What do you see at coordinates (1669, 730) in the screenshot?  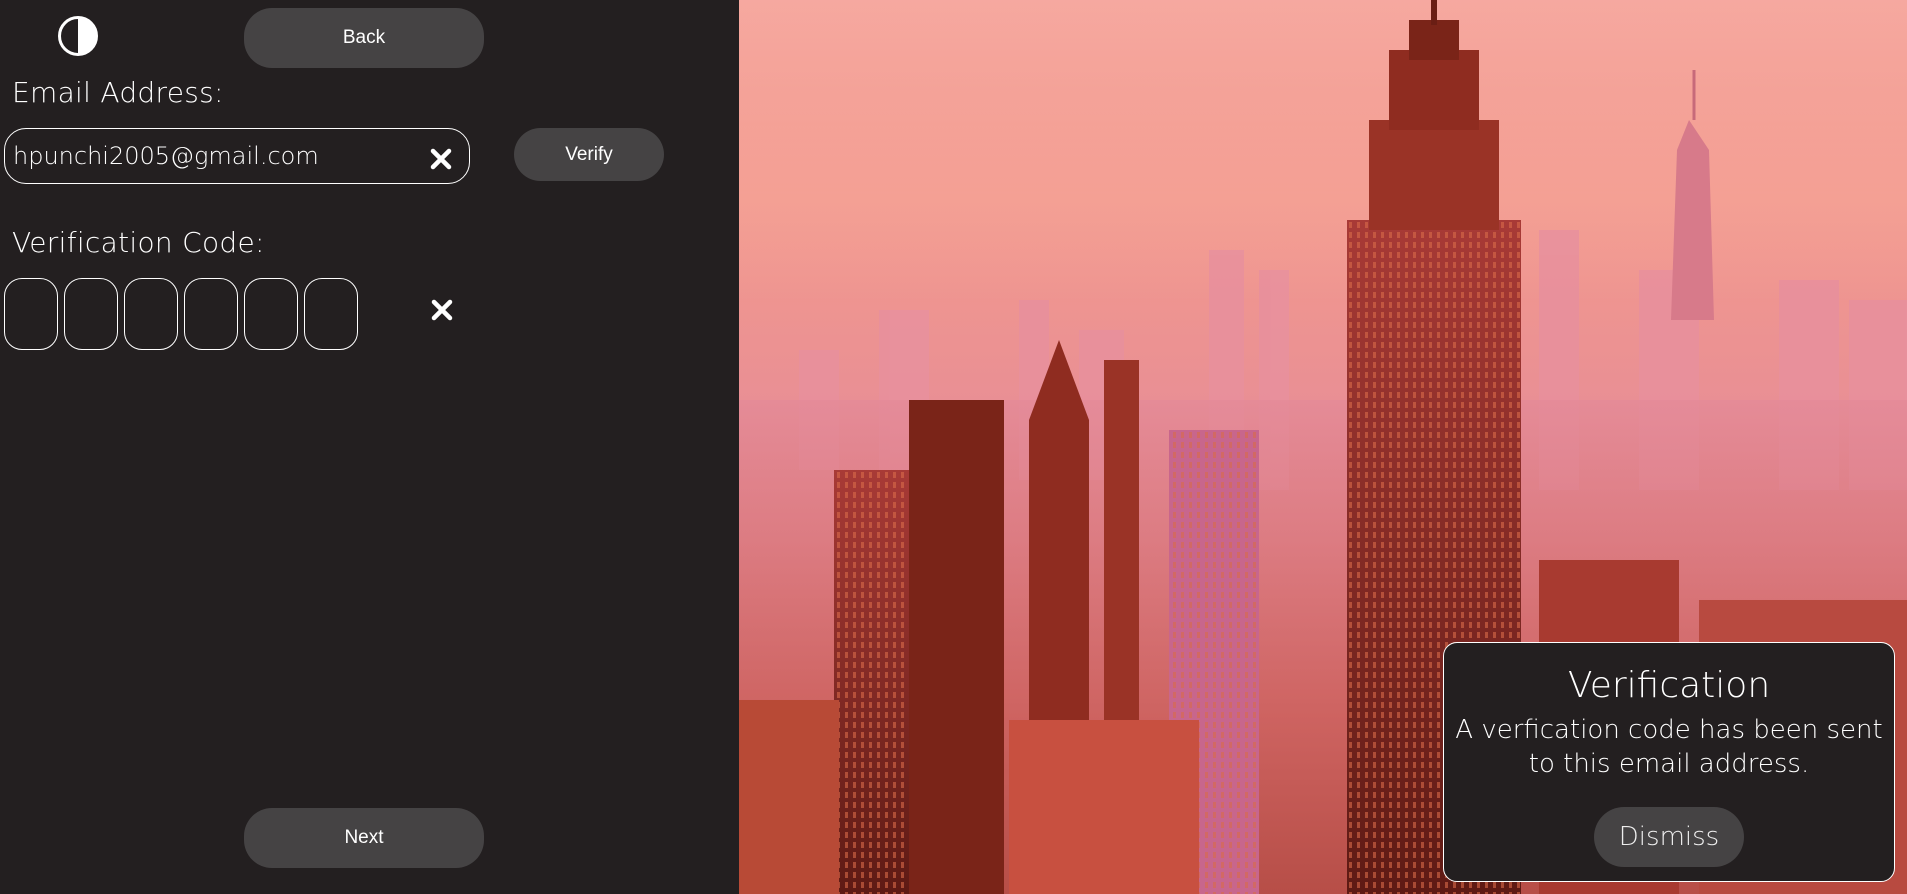 I see `notice-message-line-1: A verfication code has been sent` at bounding box center [1669, 730].